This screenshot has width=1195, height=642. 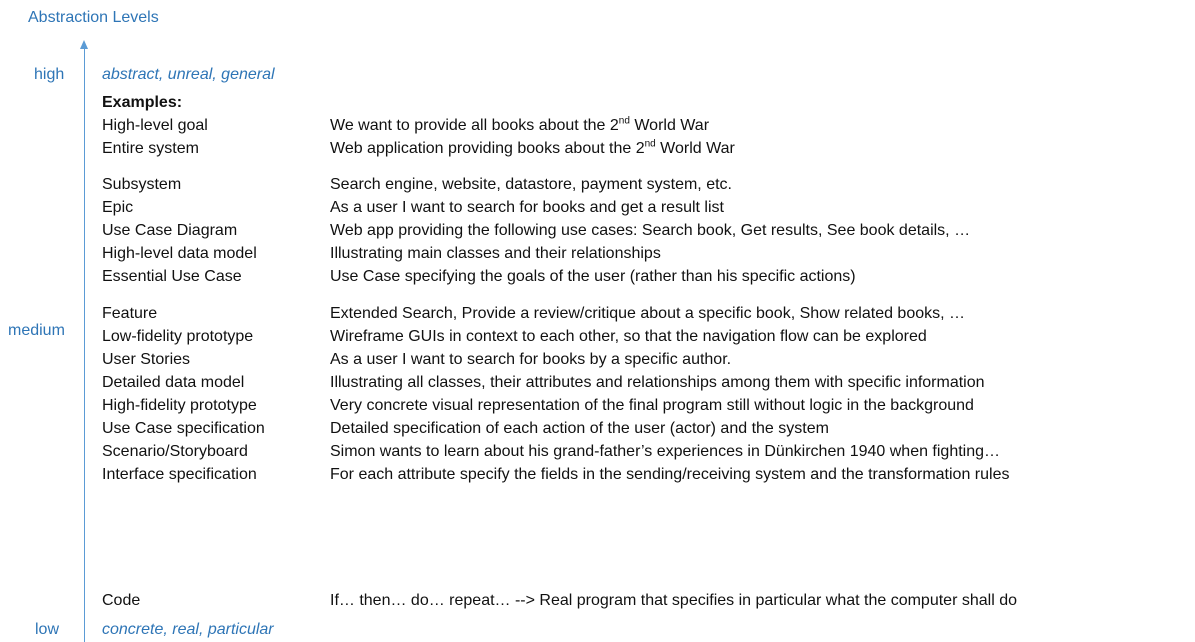 What do you see at coordinates (47, 629) in the screenshot?
I see `level-low-label: low` at bounding box center [47, 629].